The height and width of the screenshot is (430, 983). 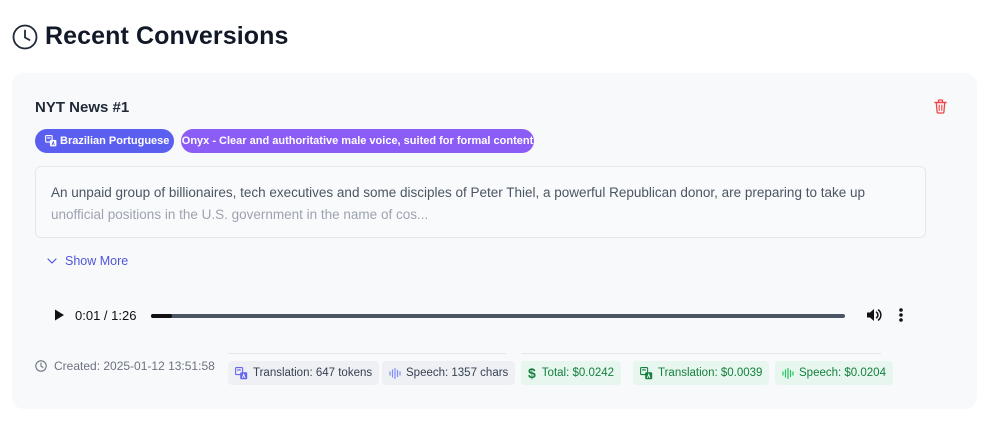 What do you see at coordinates (710, 373) in the screenshot?
I see `translation-cost-label: Translation: $0.0039` at bounding box center [710, 373].